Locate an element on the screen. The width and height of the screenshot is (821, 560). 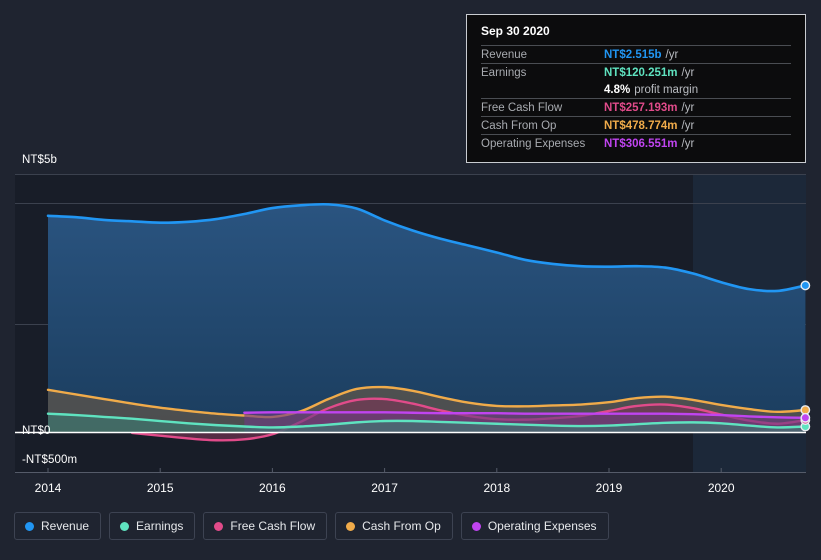
tooltip-row-value: NT$257.193m is located at coordinates (641, 107).